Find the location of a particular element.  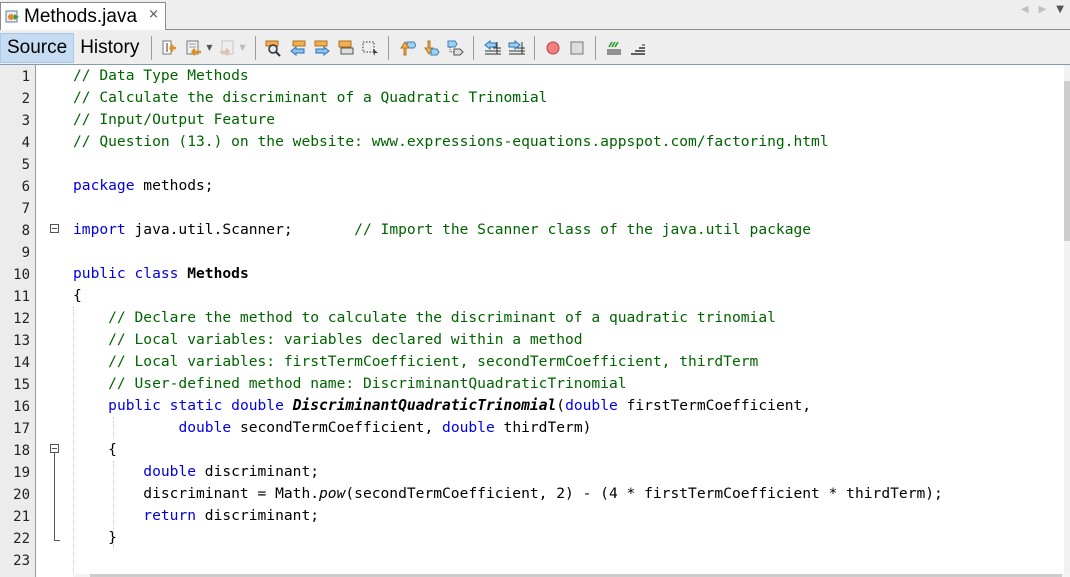

show-opened-documents-icon: ▼ is located at coordinates (1060, 9).